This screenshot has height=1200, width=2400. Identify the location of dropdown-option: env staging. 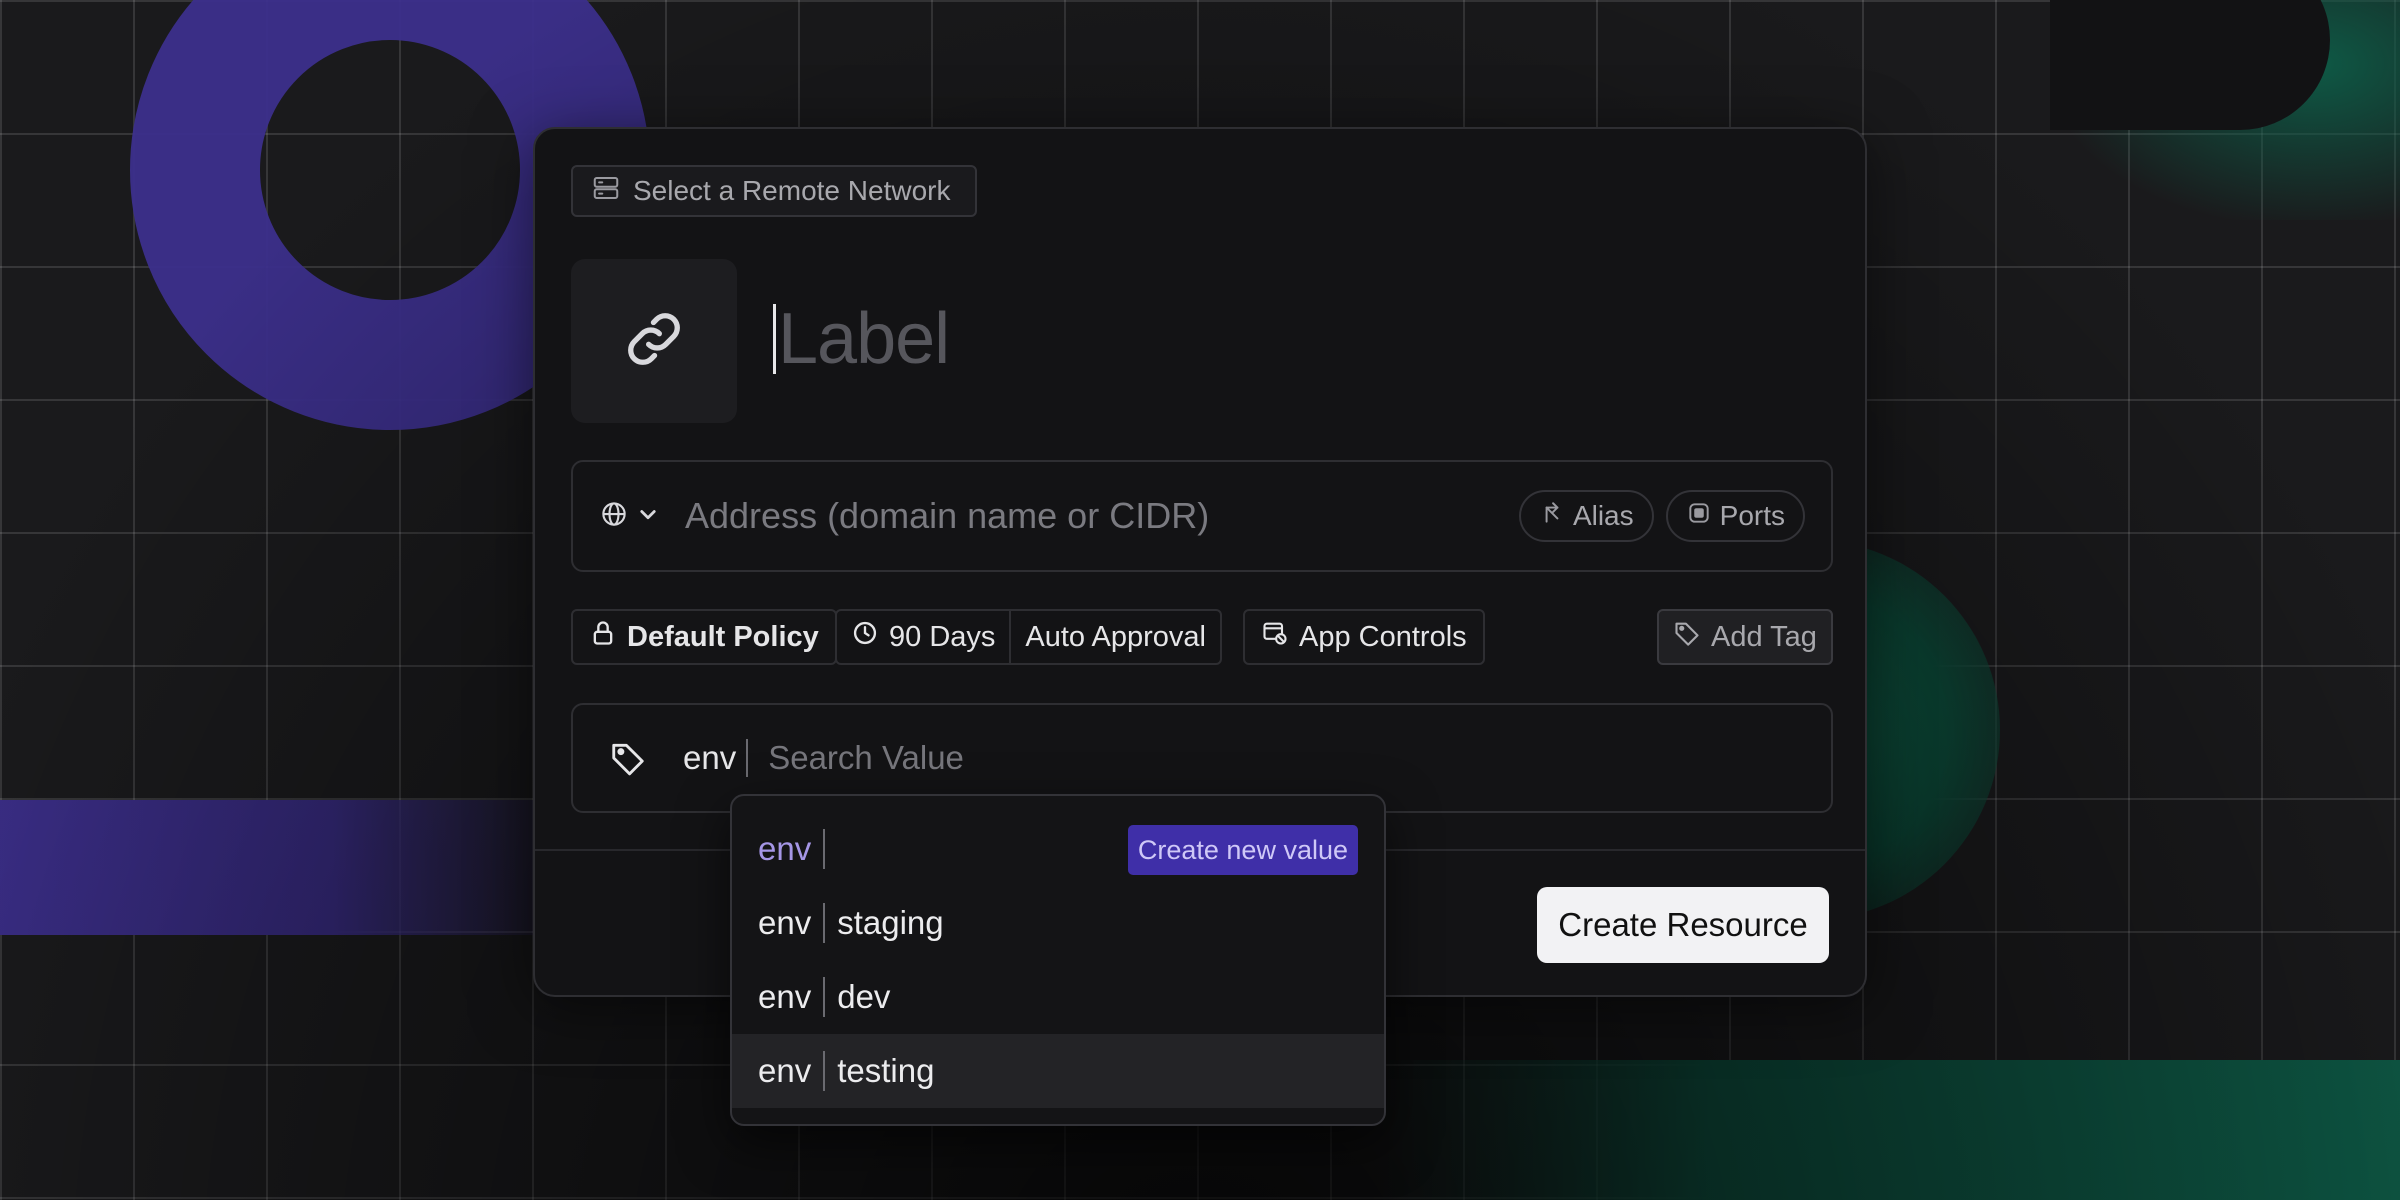
(1058, 923).